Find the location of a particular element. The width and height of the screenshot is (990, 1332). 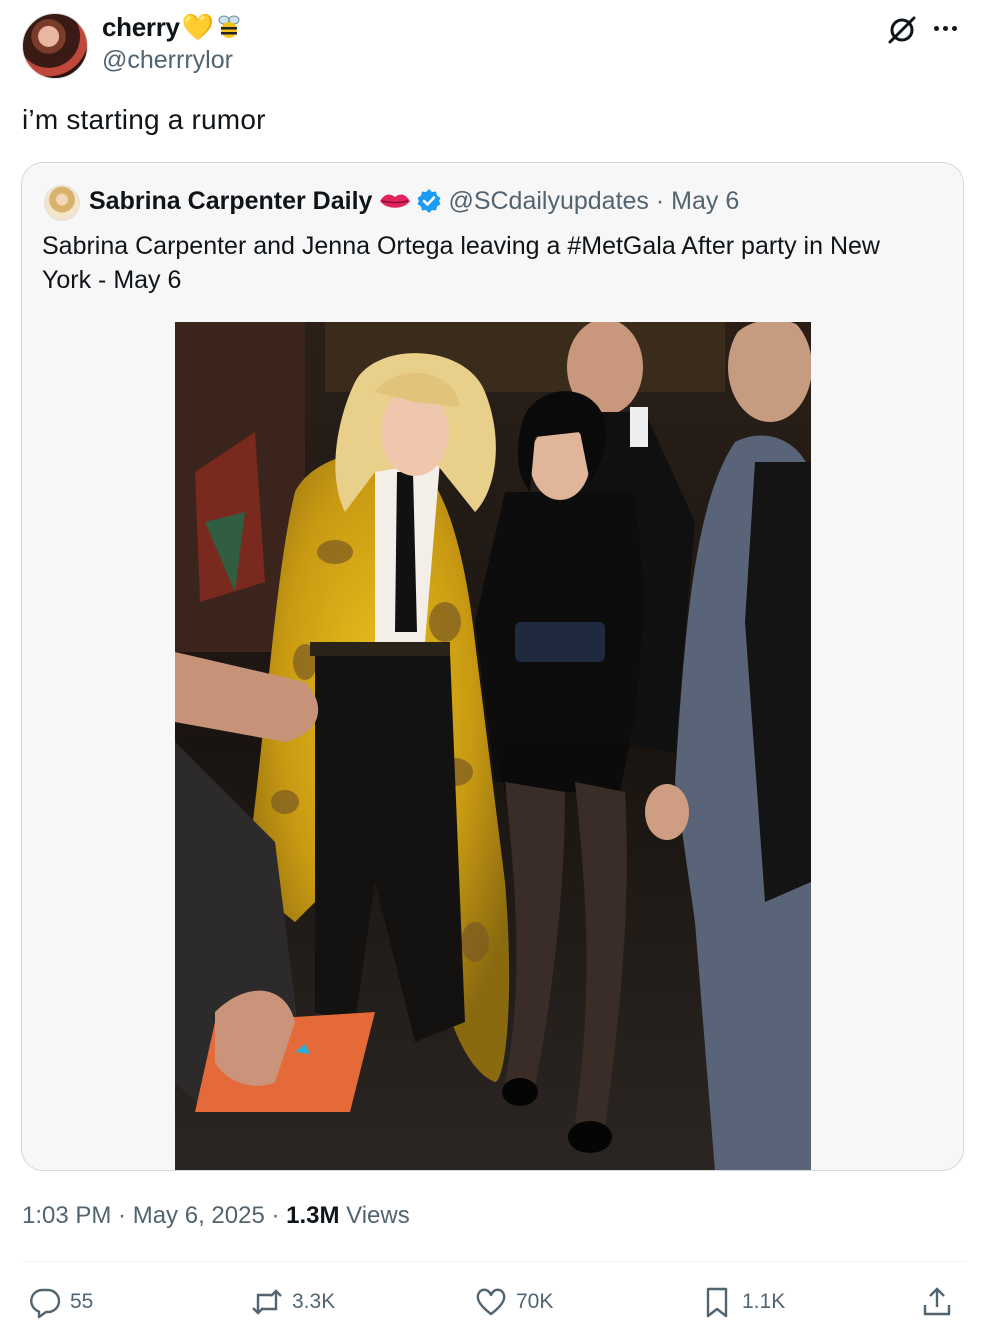

like-count: 70K is located at coordinates (535, 1301).